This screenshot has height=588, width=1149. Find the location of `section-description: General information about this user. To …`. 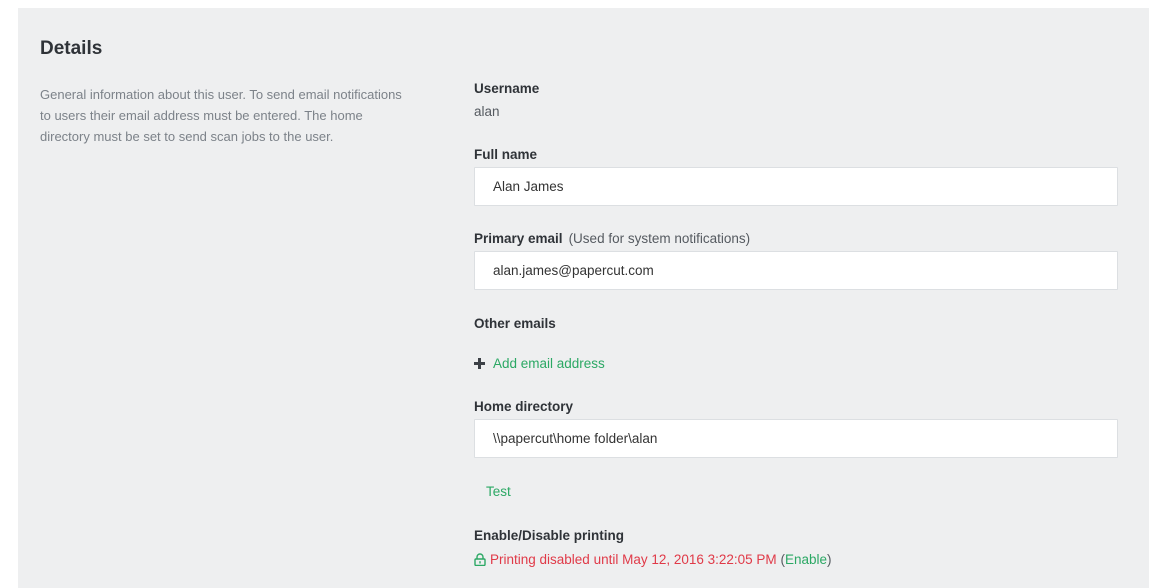

section-description: General information about this user. To … is located at coordinates (221, 115).